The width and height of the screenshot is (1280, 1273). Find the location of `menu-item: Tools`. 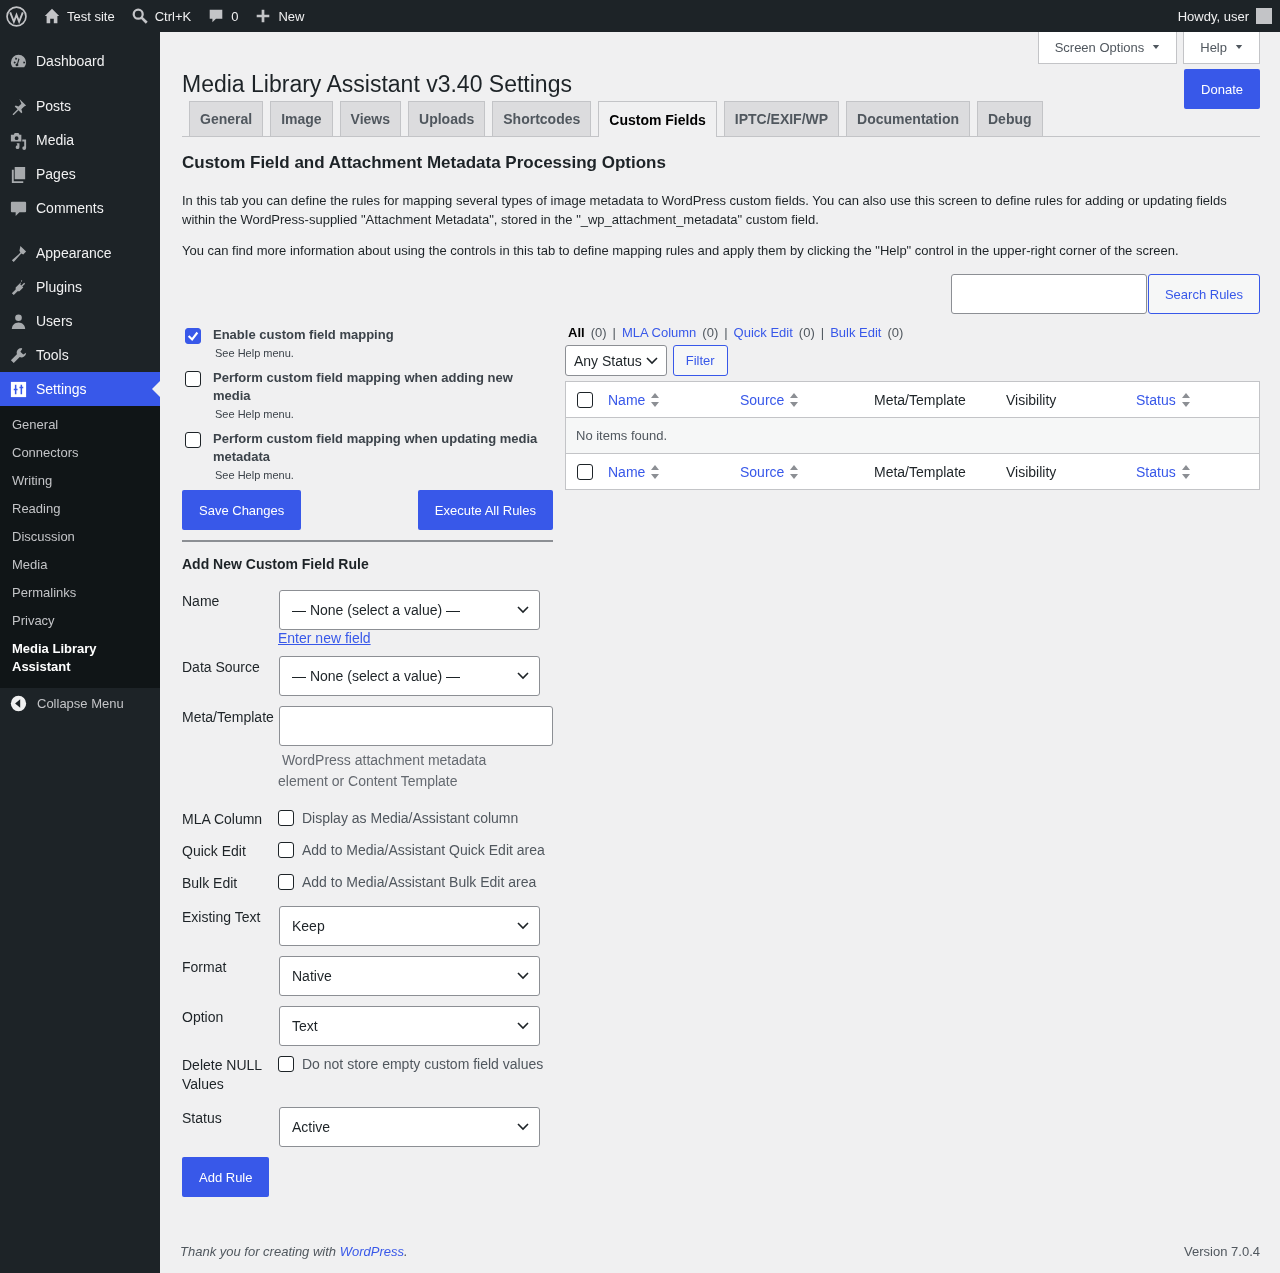

menu-item: Tools is located at coordinates (80, 355).